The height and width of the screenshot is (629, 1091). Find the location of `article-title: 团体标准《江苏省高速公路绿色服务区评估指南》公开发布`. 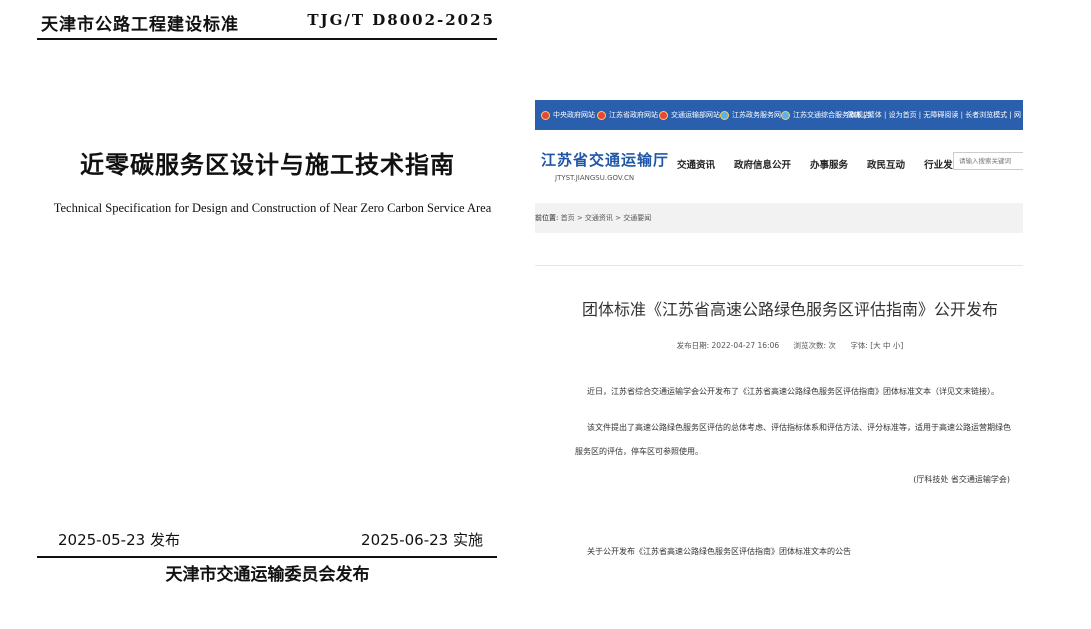

article-title: 团体标准《江苏省高速公路绿色服务区评估指南》公开发布 is located at coordinates (789, 309).